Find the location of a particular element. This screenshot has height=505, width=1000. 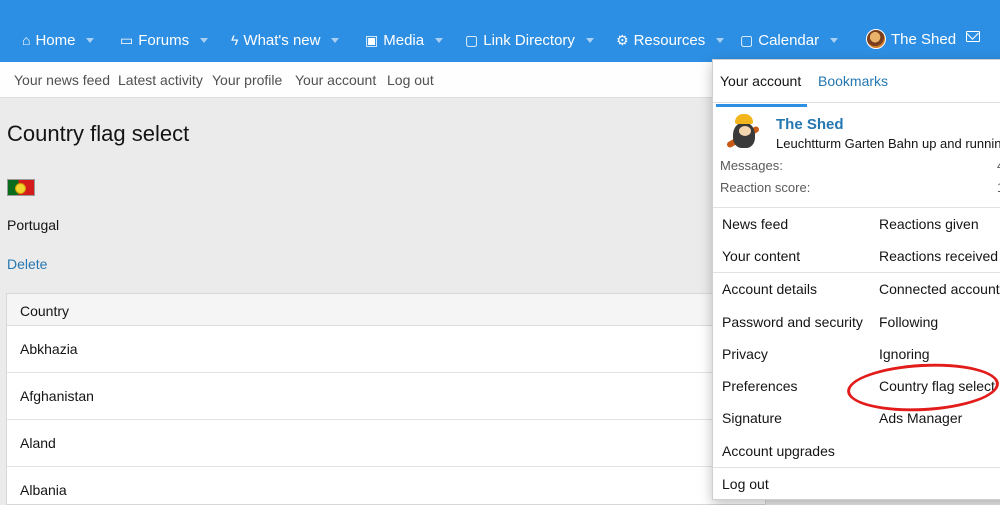

nav-link-directory-label: Link Directory is located at coordinates (529, 40).